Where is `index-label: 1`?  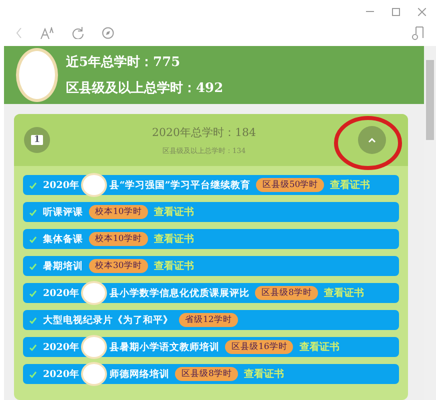 index-label: 1 is located at coordinates (37, 140).